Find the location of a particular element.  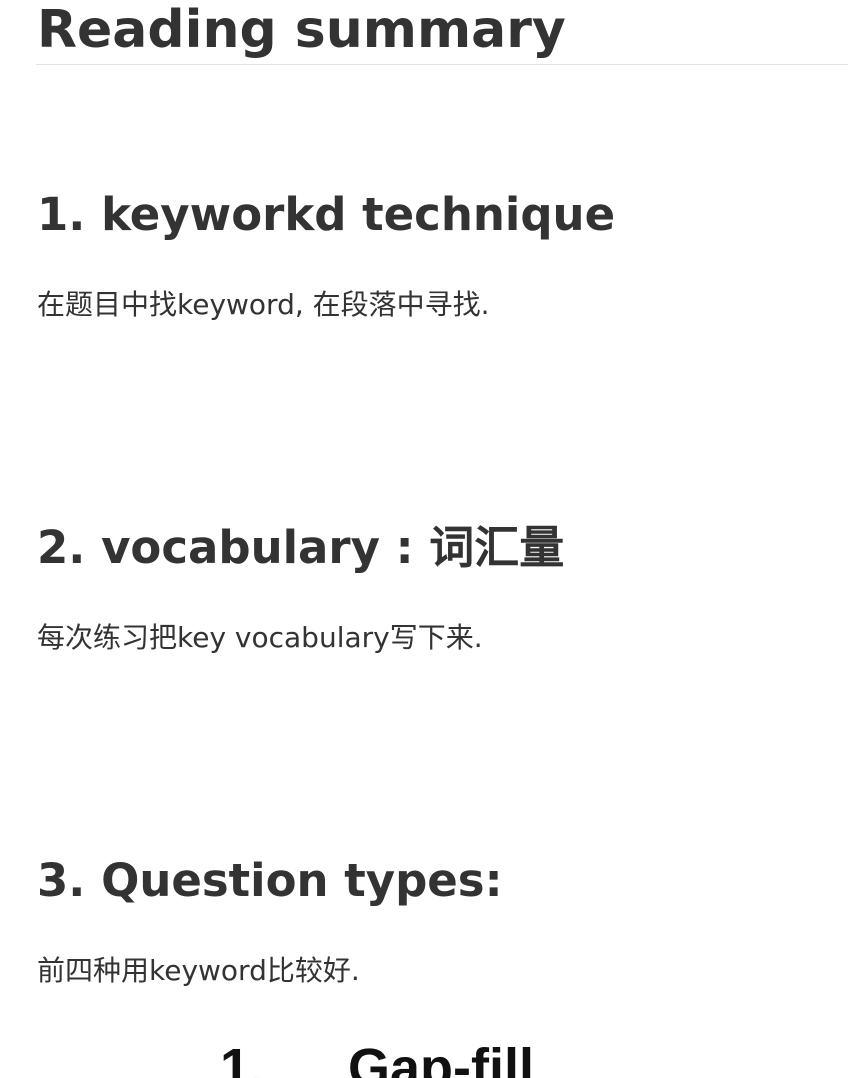

section-heading-keyword-technique: 1. keyworkd technique is located at coordinates (326, 214).